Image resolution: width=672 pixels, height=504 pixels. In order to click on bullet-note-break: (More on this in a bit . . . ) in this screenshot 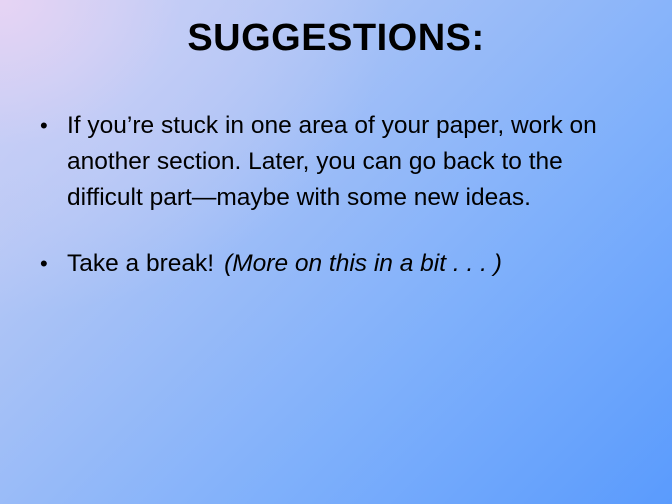, I will do `click(363, 263)`.